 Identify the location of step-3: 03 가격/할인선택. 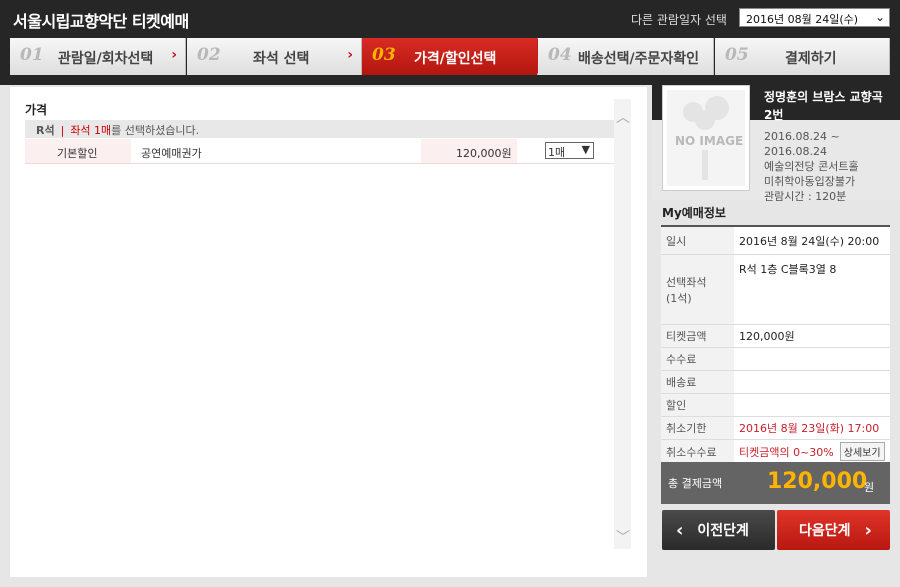
(456, 56).